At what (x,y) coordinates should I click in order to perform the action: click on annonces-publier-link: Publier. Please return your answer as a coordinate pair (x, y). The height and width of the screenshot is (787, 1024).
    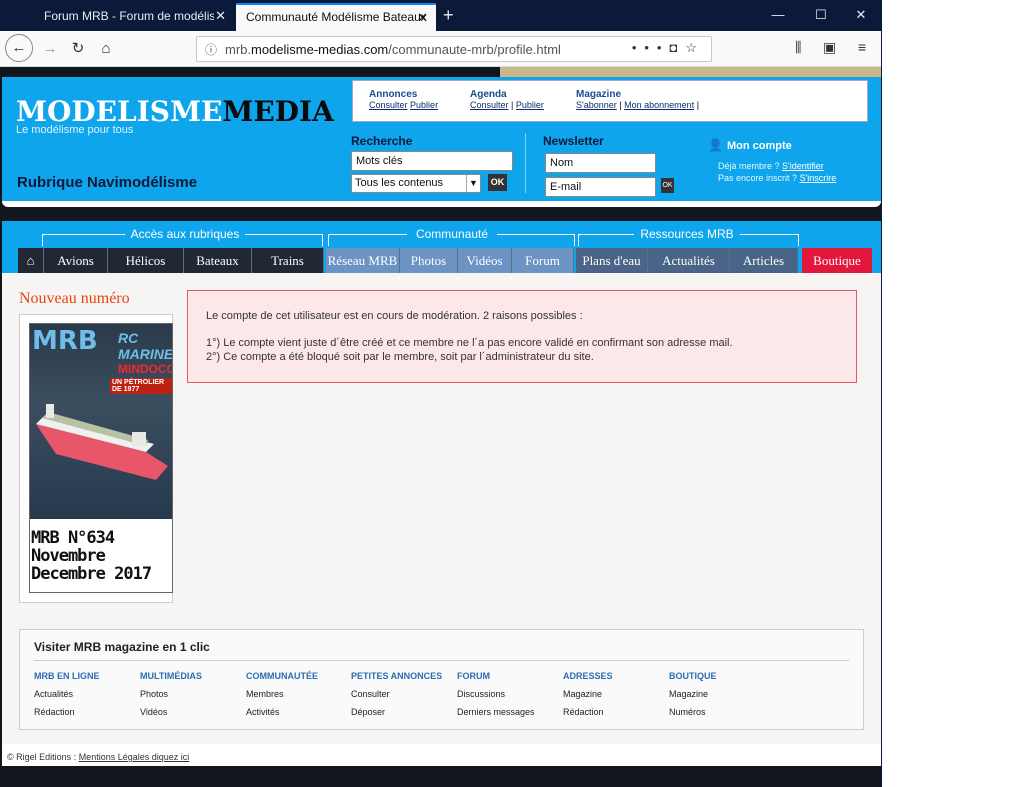
    Looking at the image, I should click on (424, 105).